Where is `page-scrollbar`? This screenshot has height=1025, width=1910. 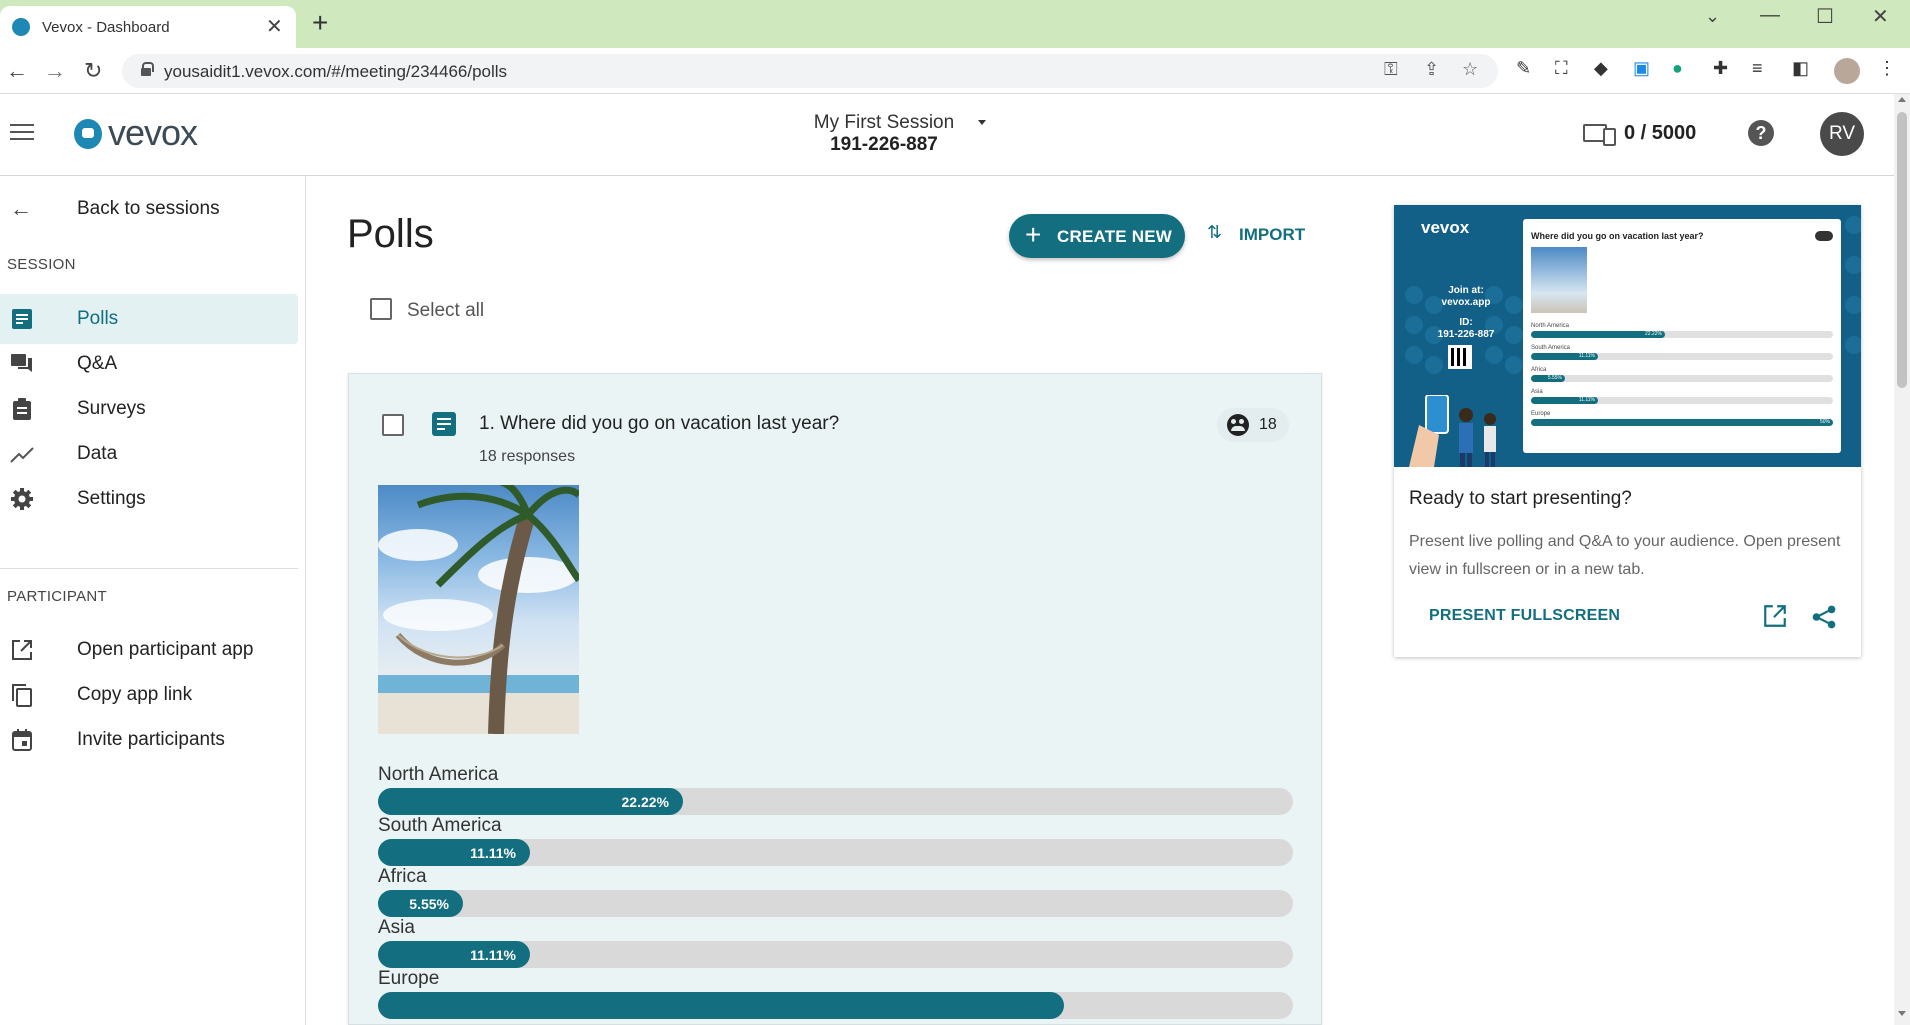 page-scrollbar is located at coordinates (1902, 559).